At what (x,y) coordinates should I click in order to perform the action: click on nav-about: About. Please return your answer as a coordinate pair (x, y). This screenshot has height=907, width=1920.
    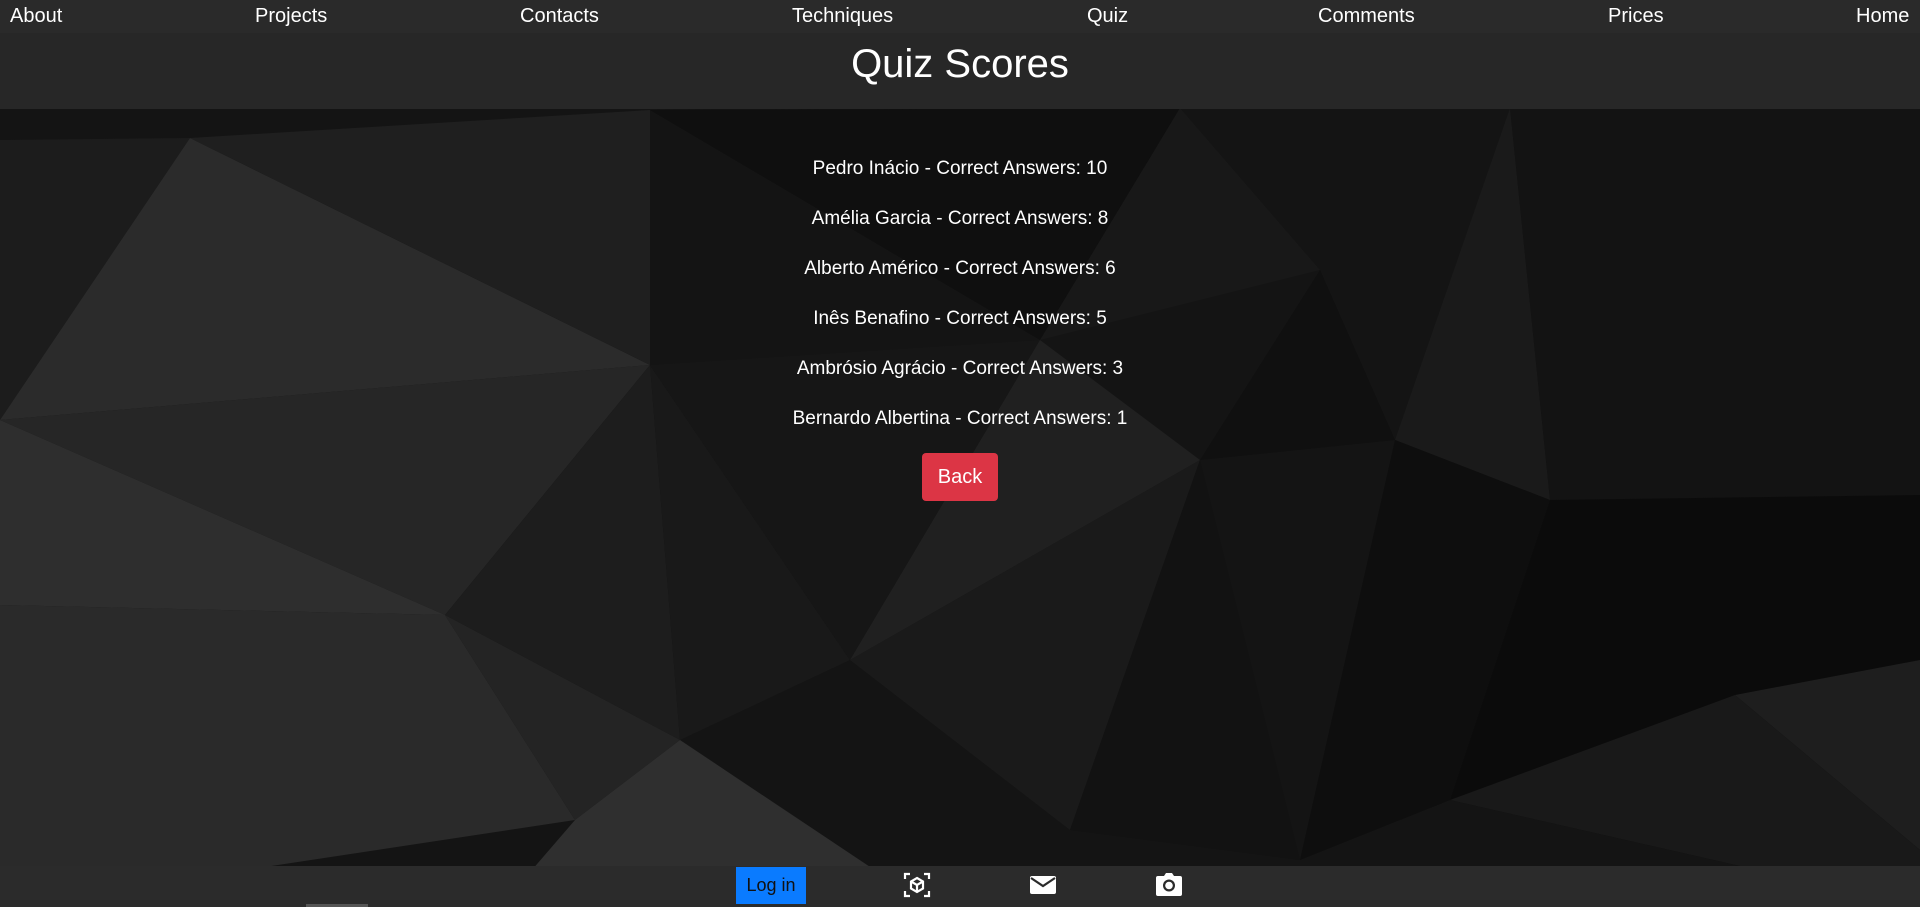
    Looking at the image, I should click on (36, 16).